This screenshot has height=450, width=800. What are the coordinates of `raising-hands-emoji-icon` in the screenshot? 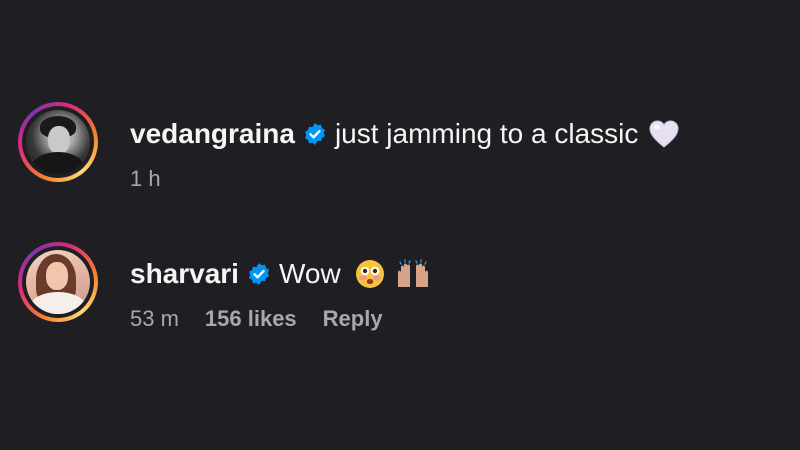 It's located at (412, 273).